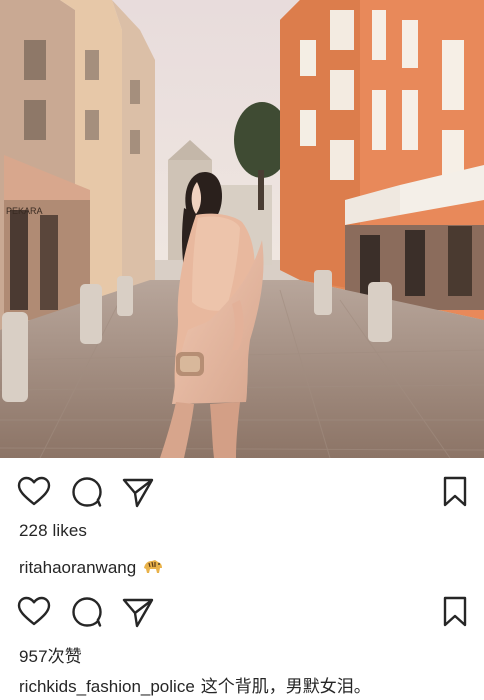 Image resolution: width=484 pixels, height=700 pixels. I want to click on post1-username: ritahaoranwang, so click(77, 567).